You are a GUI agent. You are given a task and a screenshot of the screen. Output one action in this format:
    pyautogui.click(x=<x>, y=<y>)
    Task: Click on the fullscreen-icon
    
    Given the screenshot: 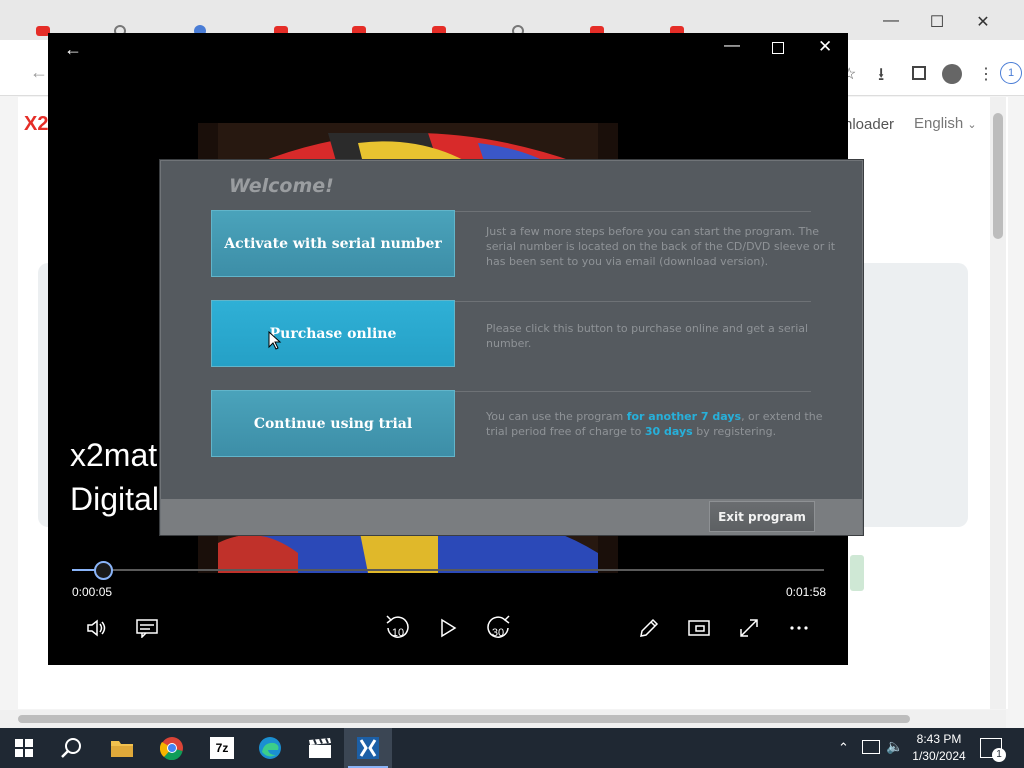 What is the action you would take?
    pyautogui.click(x=749, y=628)
    